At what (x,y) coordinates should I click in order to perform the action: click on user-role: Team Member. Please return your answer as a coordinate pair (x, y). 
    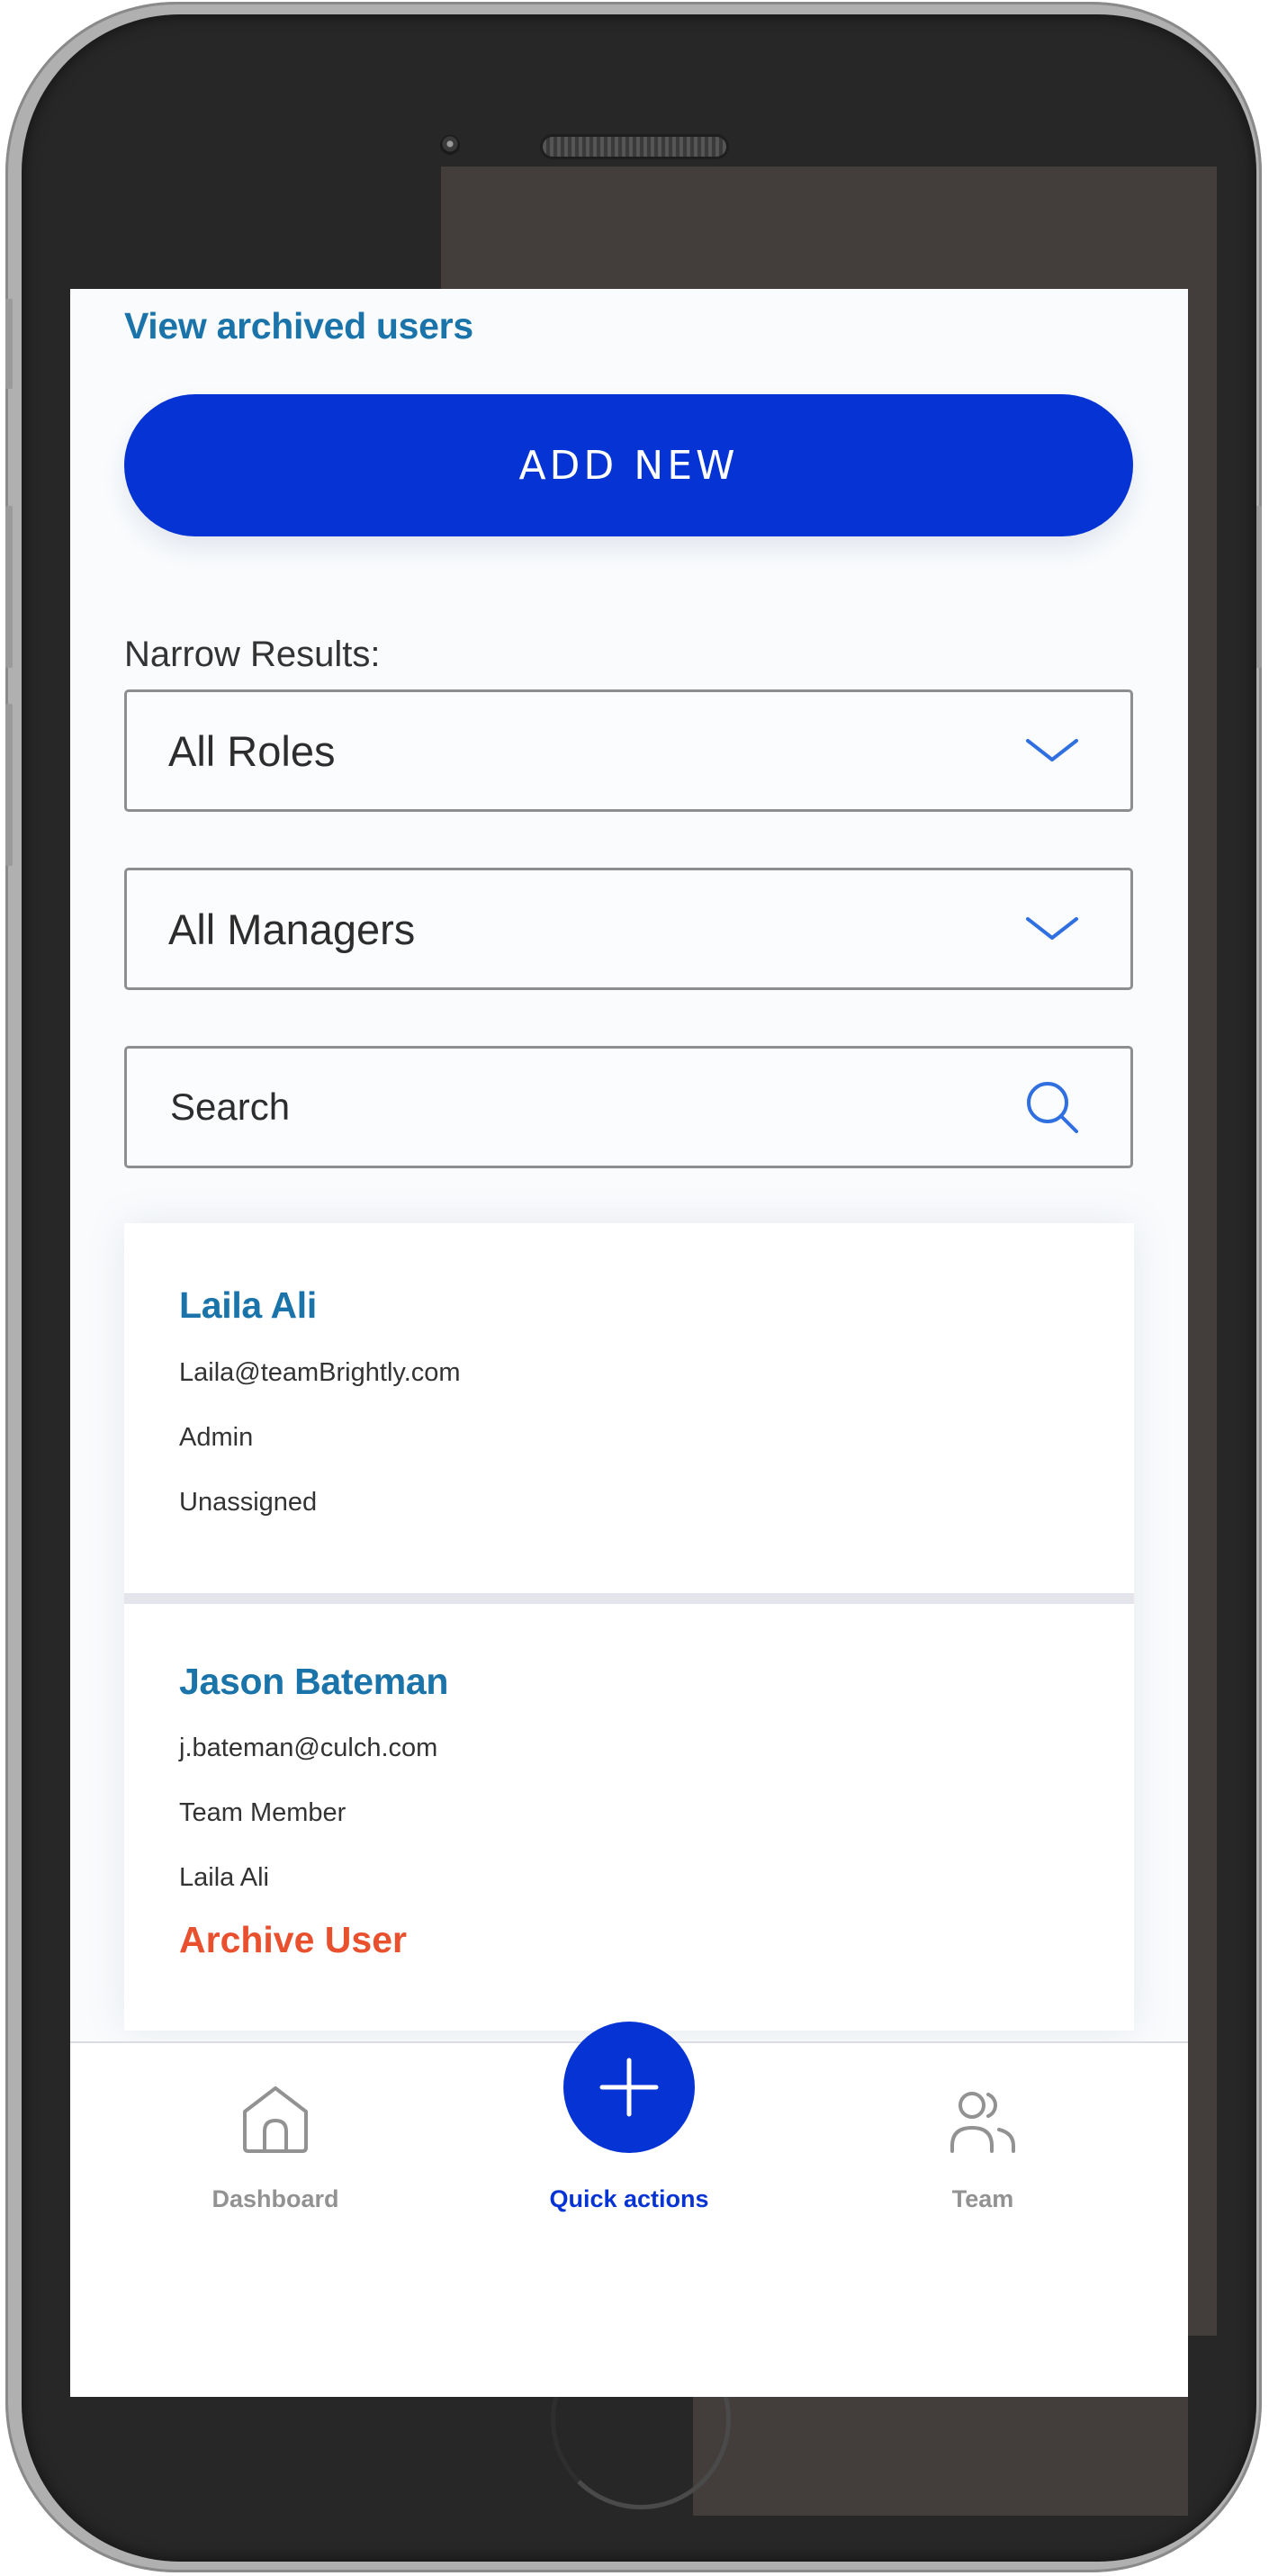
    Looking at the image, I should click on (262, 1812).